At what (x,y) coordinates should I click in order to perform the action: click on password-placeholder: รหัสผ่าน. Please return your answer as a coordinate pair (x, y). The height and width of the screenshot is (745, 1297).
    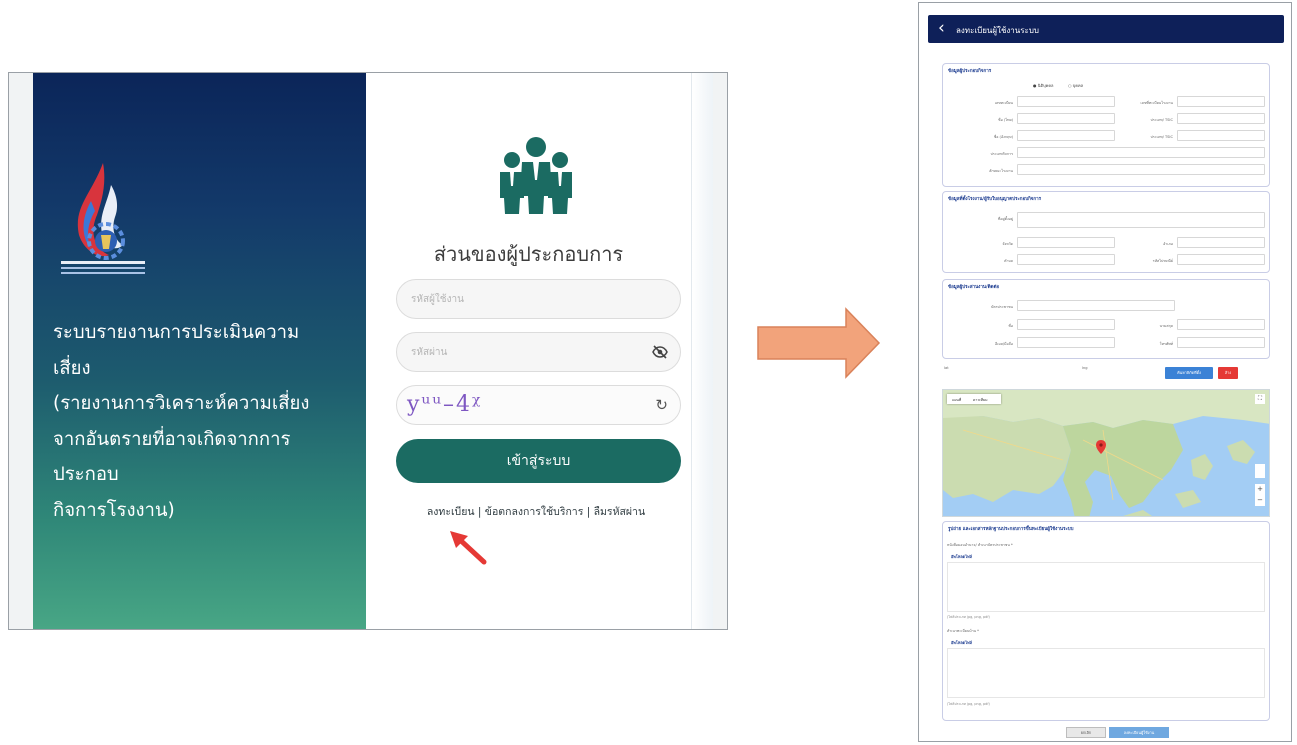
    Looking at the image, I should click on (429, 352).